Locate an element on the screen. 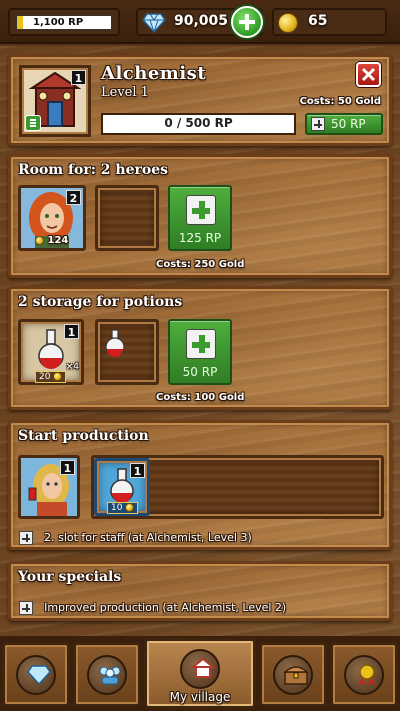 This screenshot has height=711, width=400. heroes-cost: Costs: 250 Gold is located at coordinates (200, 264).